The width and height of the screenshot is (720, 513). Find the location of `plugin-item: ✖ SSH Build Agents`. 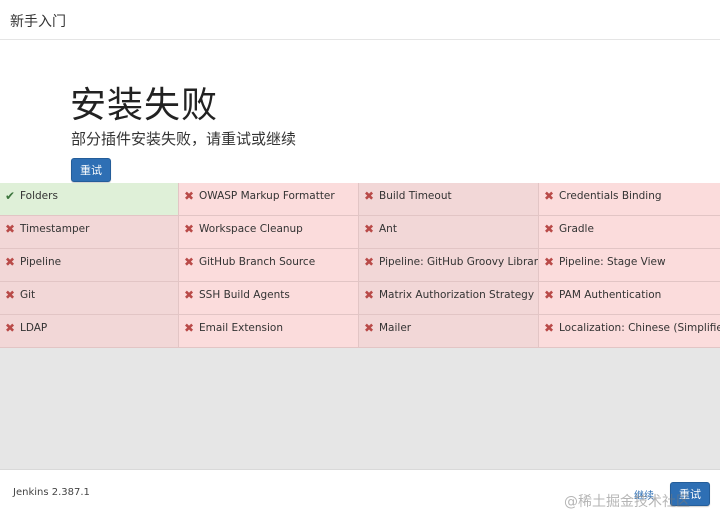

plugin-item: ✖ SSH Build Agents is located at coordinates (269, 298).